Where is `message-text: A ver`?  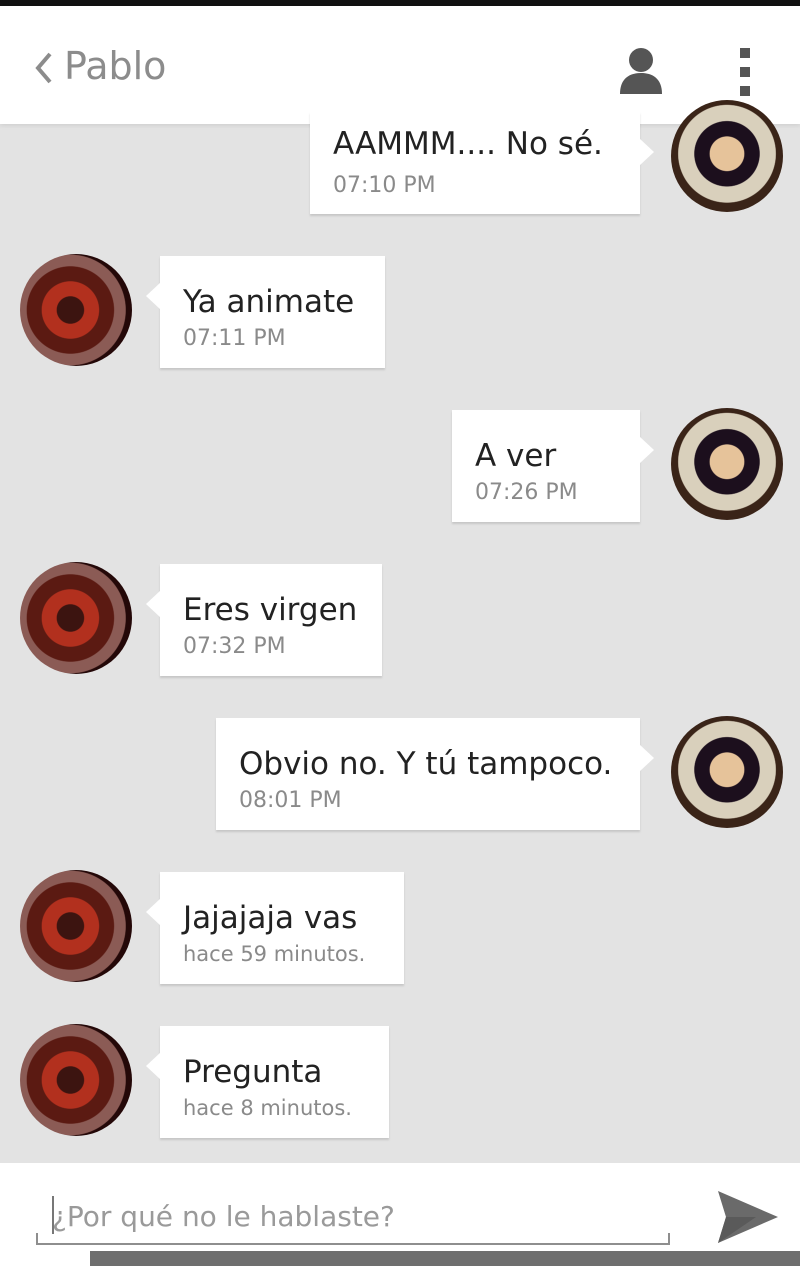
message-text: A ver is located at coordinates (516, 456).